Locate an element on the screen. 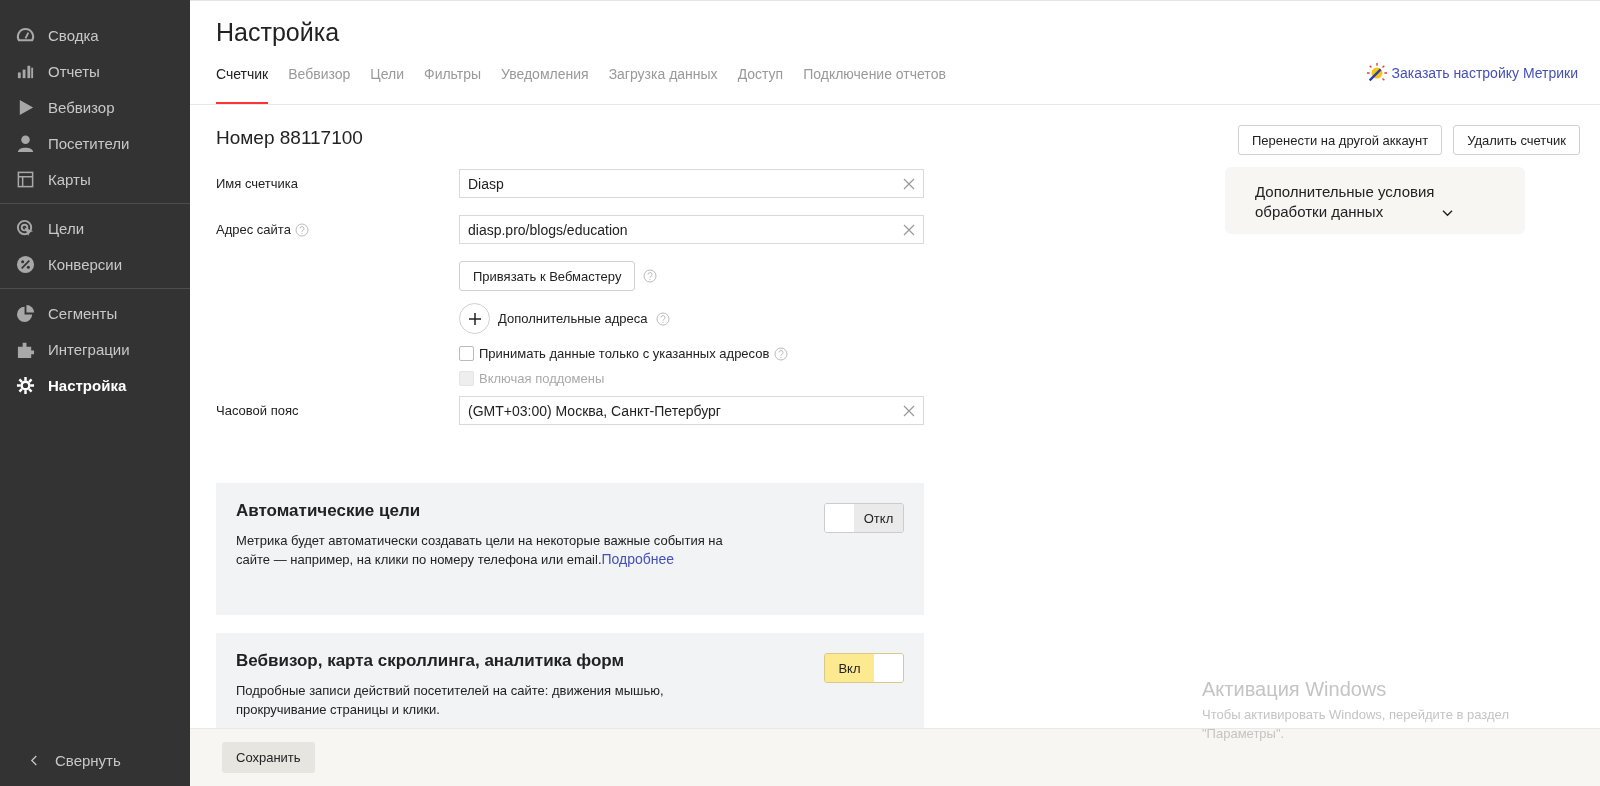 The width and height of the screenshot is (1600, 786). sidebar-label: Вебвизор is located at coordinates (81, 107).